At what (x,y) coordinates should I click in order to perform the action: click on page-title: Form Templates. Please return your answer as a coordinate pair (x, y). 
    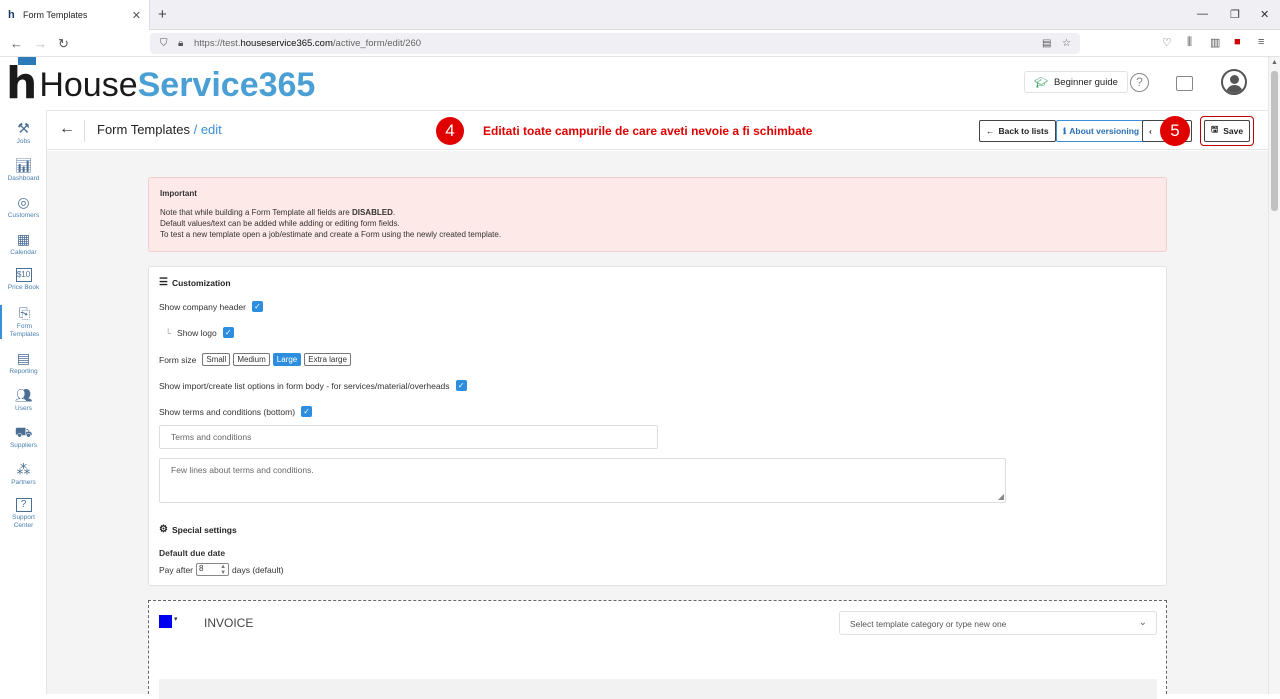
    Looking at the image, I should click on (143, 129).